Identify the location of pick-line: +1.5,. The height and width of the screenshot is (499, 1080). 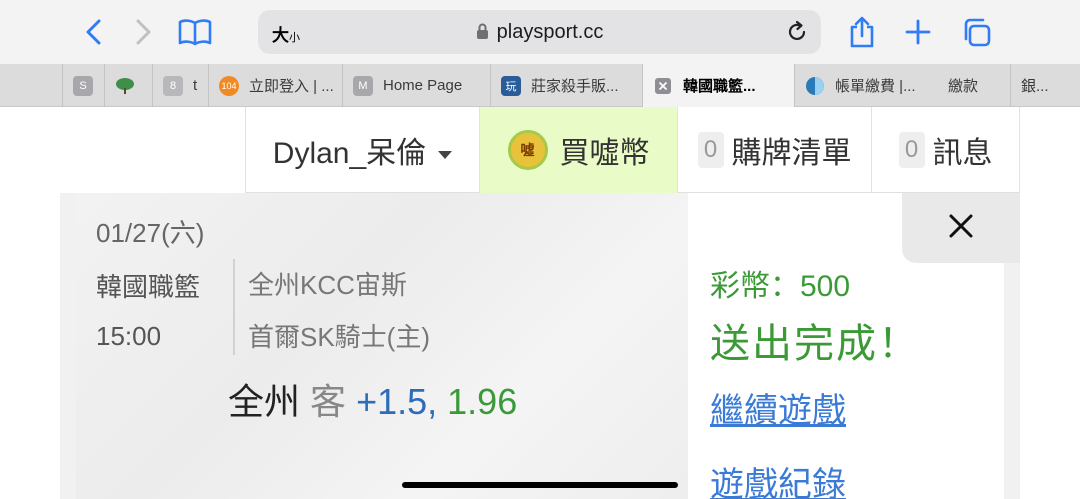
(397, 401).